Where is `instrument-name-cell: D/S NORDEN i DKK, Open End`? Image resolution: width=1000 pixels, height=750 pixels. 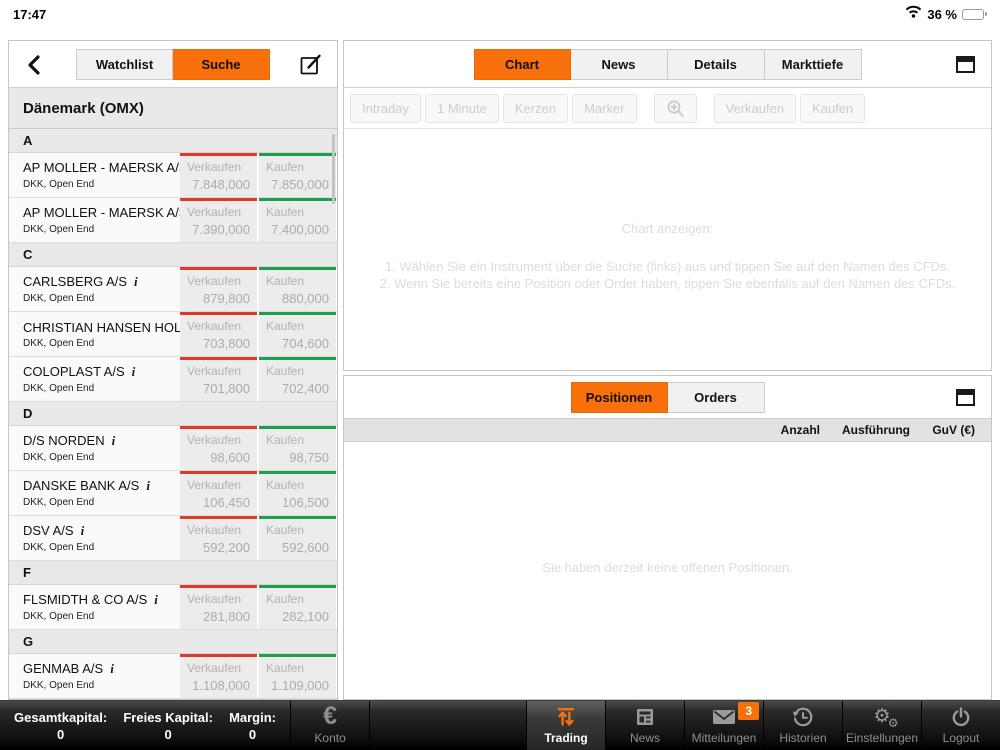 instrument-name-cell: D/S NORDEN i DKK, Open End is located at coordinates (94, 448).